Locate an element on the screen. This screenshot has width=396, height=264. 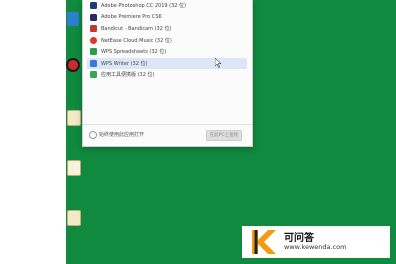
find-app-button: 在此PC上查找 is located at coordinates (224, 135).